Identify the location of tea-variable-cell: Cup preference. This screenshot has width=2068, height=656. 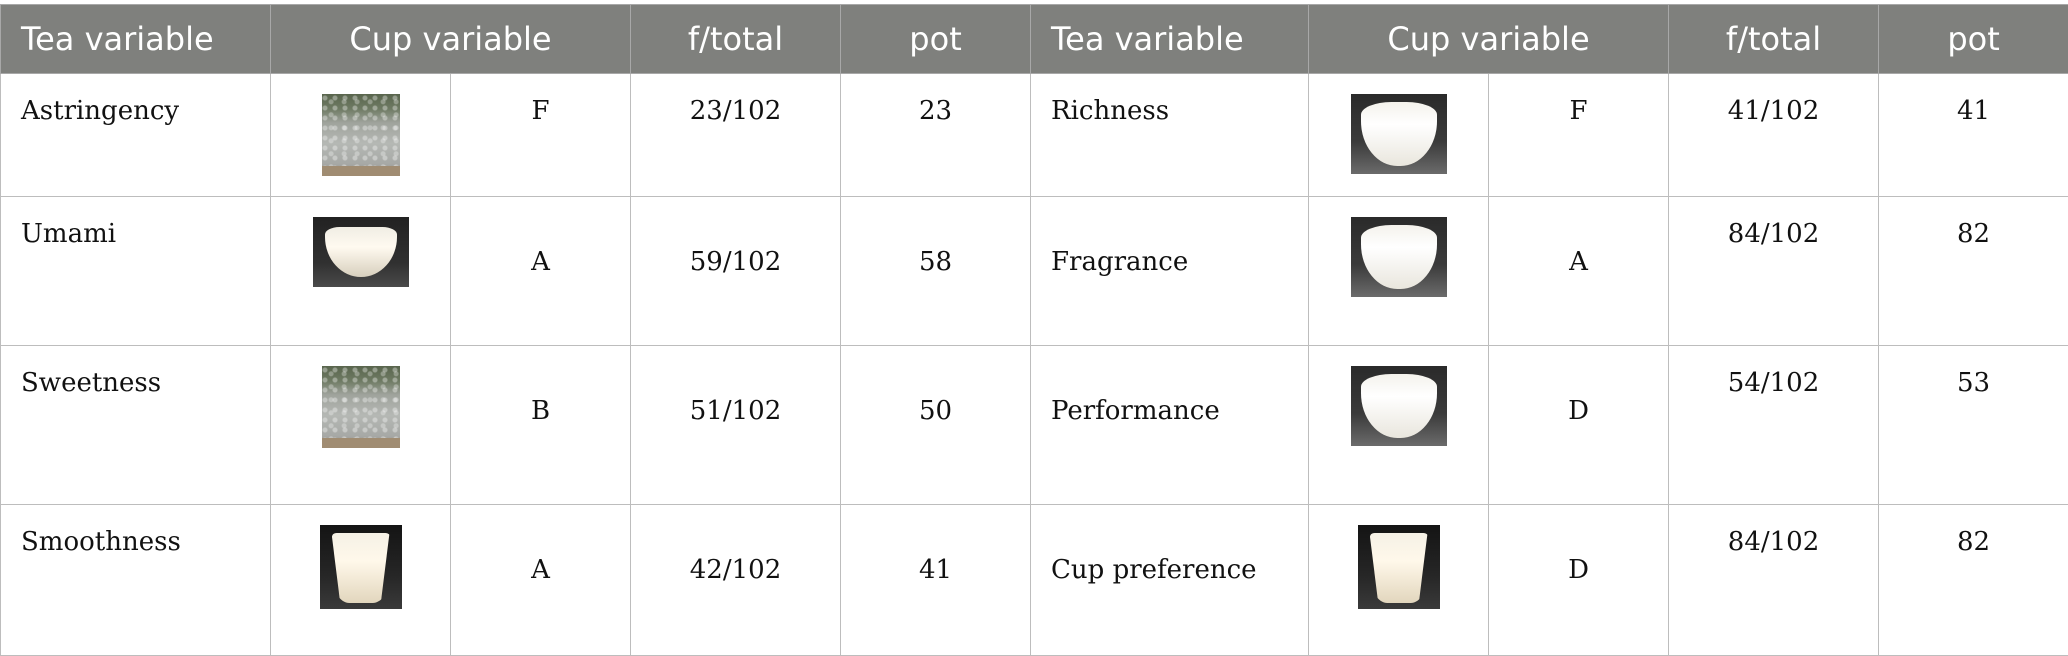
(1170, 580).